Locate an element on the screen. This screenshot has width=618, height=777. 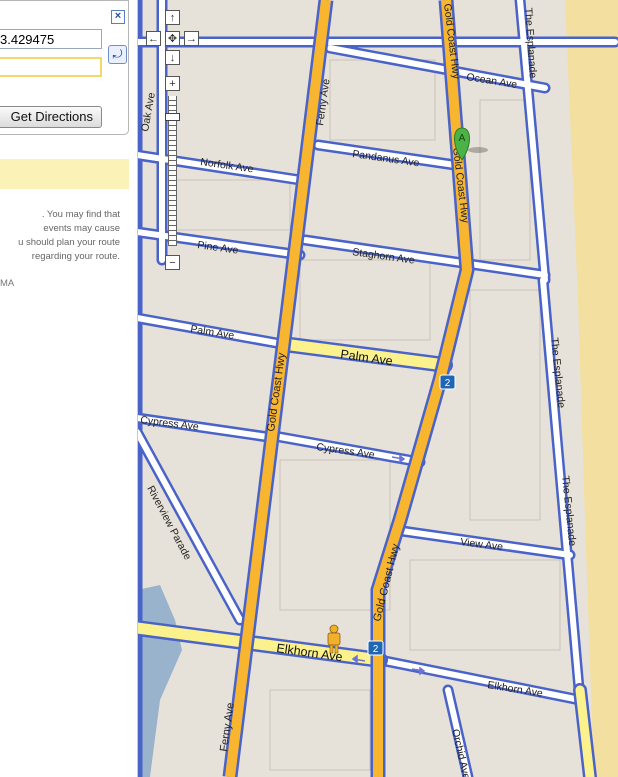
street-label: Ocean Ave is located at coordinates (492, 81).